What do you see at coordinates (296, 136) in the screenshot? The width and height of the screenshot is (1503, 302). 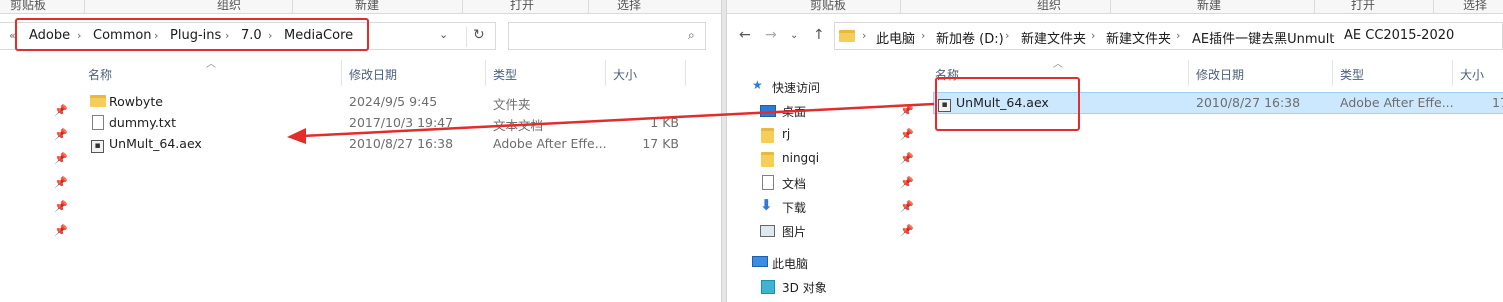 I see `annotation-arrow-head` at bounding box center [296, 136].